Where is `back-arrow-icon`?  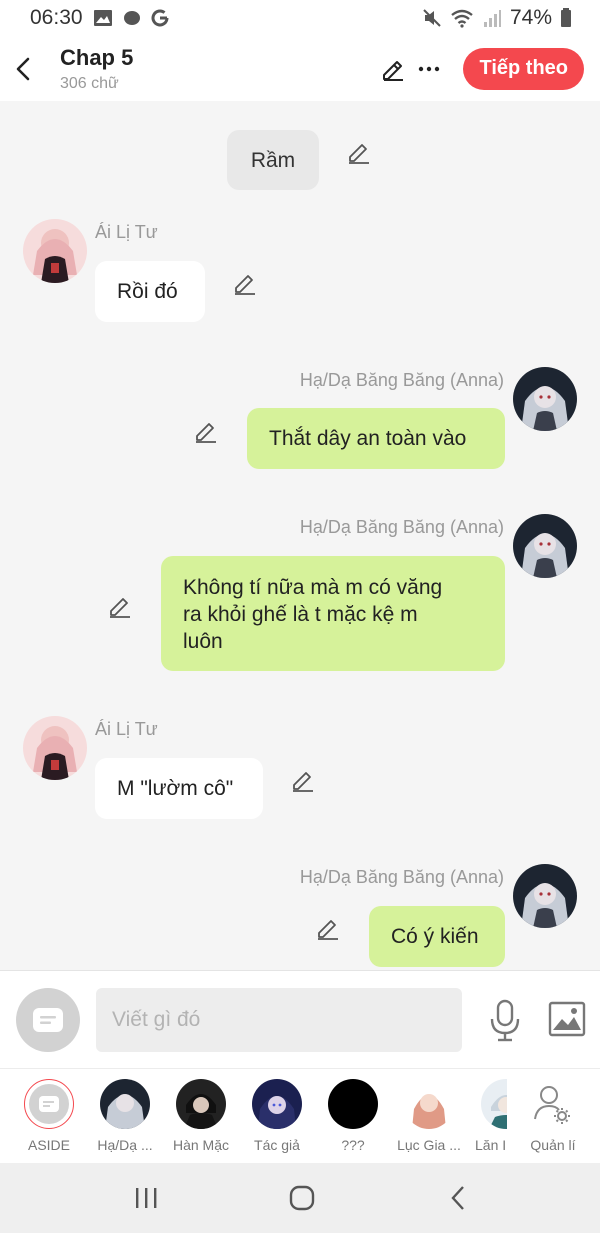 back-arrow-icon is located at coordinates (457, 1198).